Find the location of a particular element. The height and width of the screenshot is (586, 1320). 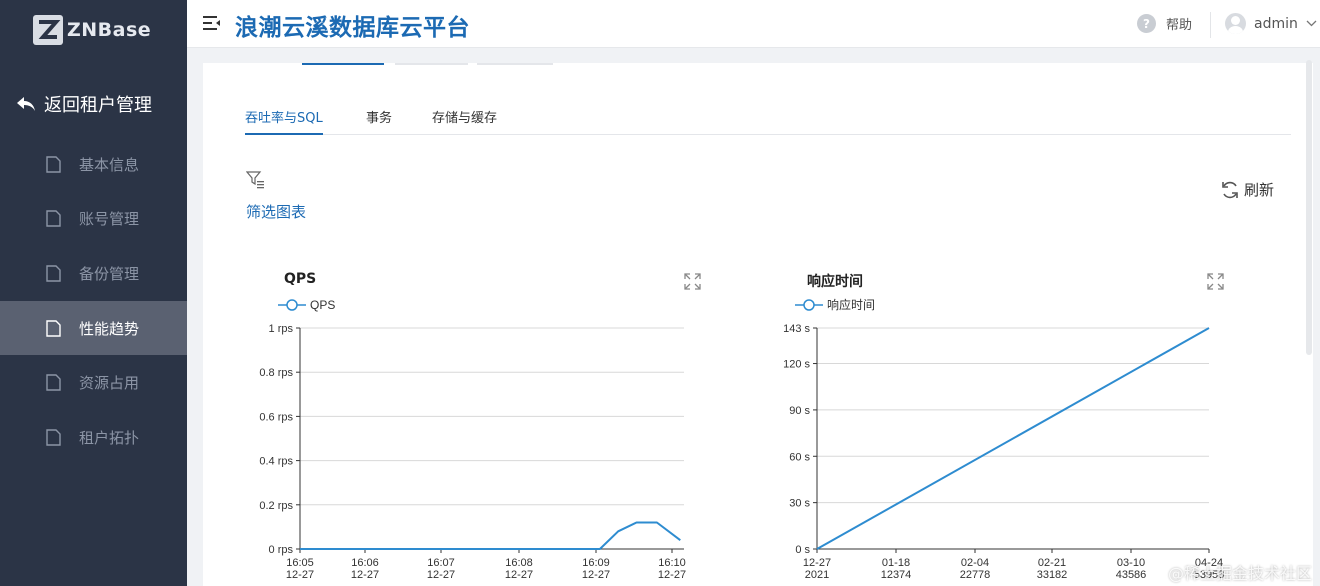

y-tick-label: 0.2 rps is located at coordinates (276, 506).